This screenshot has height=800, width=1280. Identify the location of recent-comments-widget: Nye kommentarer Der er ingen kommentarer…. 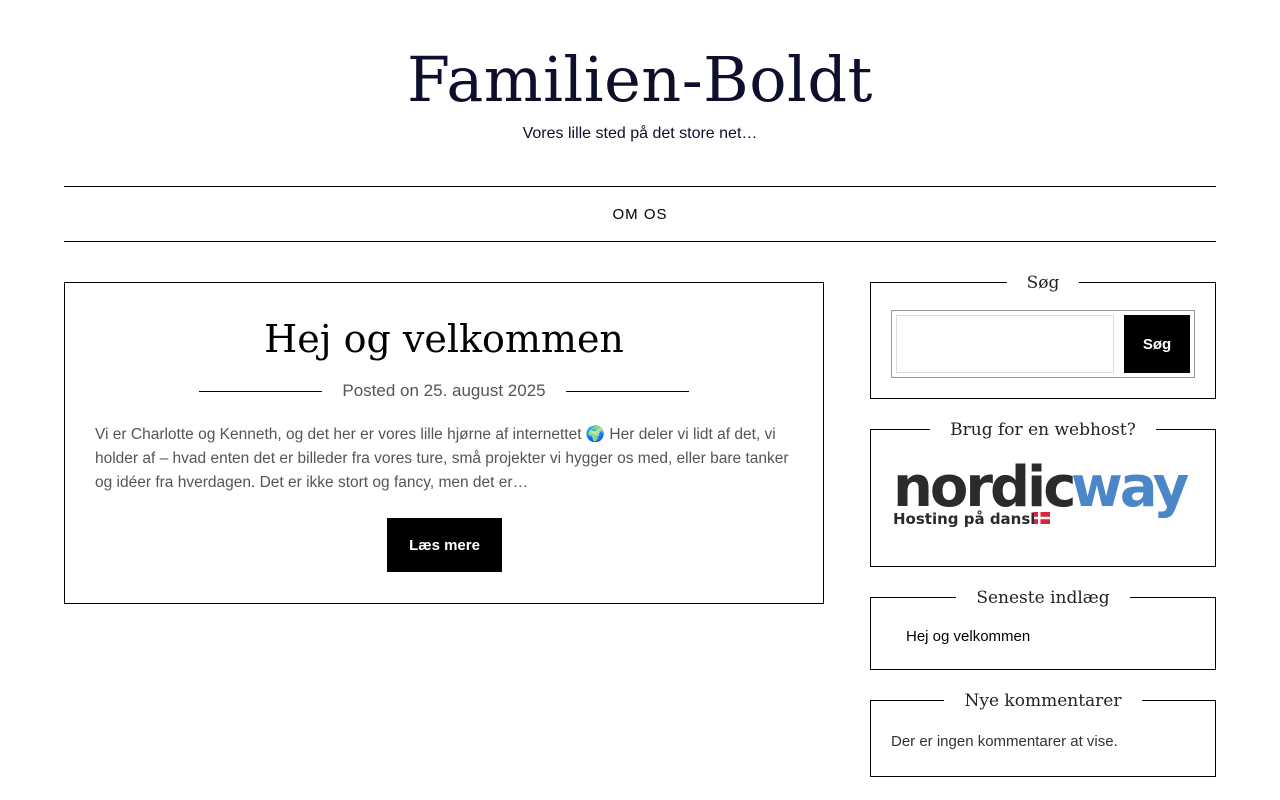
(1043, 734).